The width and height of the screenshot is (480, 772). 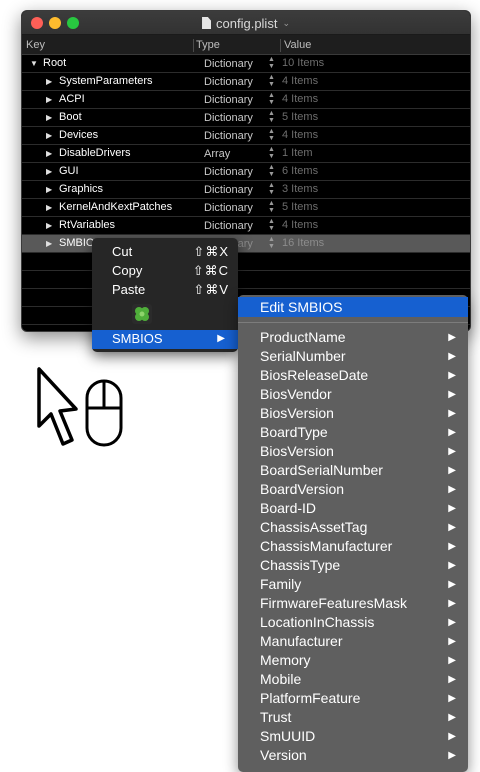 What do you see at coordinates (353, 717) in the screenshot?
I see `submenu-item: Trust ▶` at bounding box center [353, 717].